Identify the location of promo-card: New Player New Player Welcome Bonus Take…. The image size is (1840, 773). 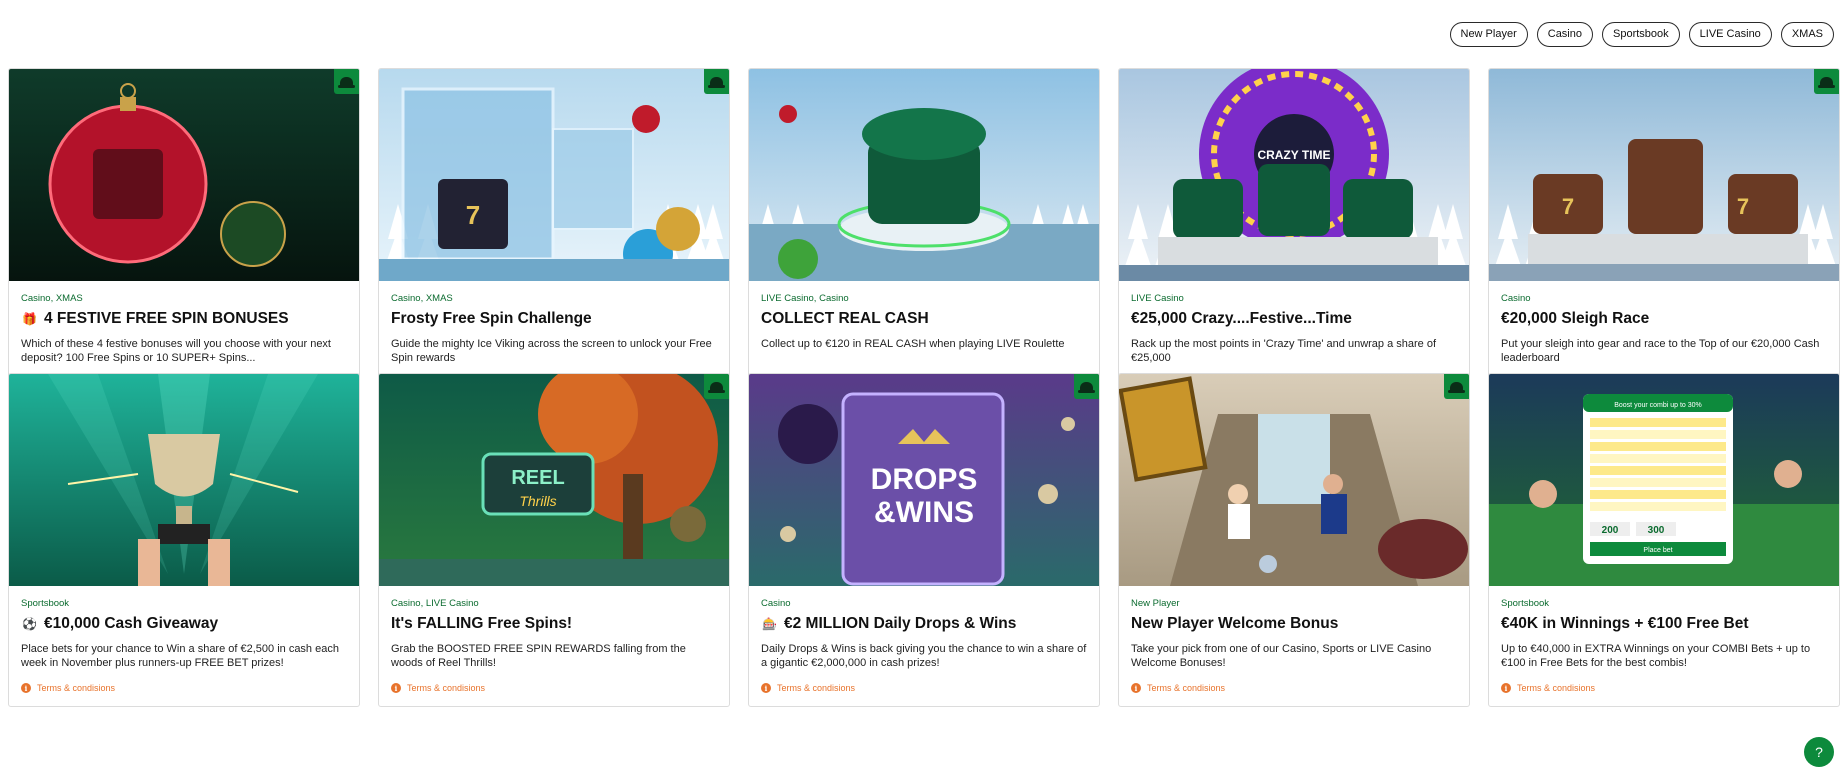
(1294, 540).